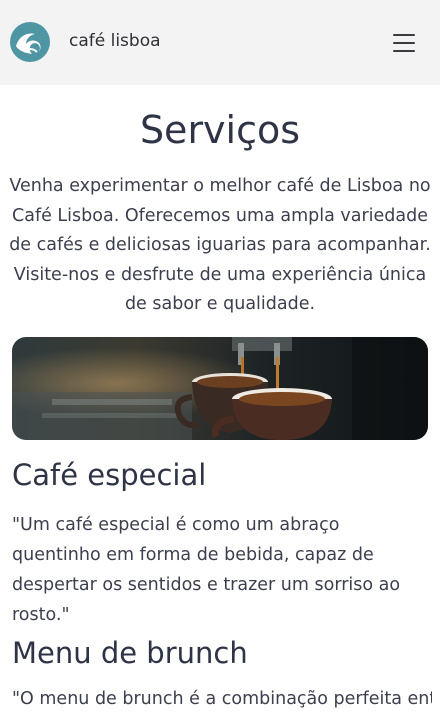  What do you see at coordinates (130, 653) in the screenshot?
I see `section-title-menu-brunch: Menu de brunch` at bounding box center [130, 653].